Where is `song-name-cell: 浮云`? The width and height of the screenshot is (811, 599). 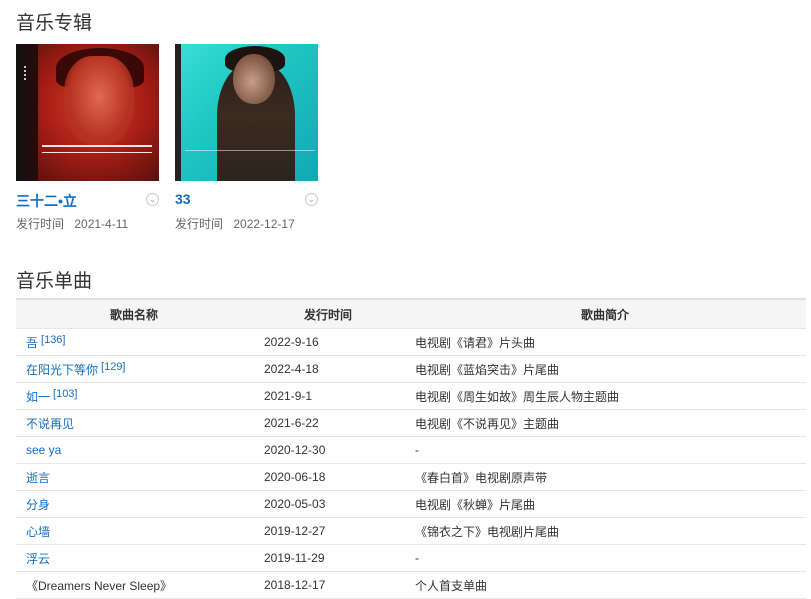
song-name-cell: 浮云 is located at coordinates (134, 558).